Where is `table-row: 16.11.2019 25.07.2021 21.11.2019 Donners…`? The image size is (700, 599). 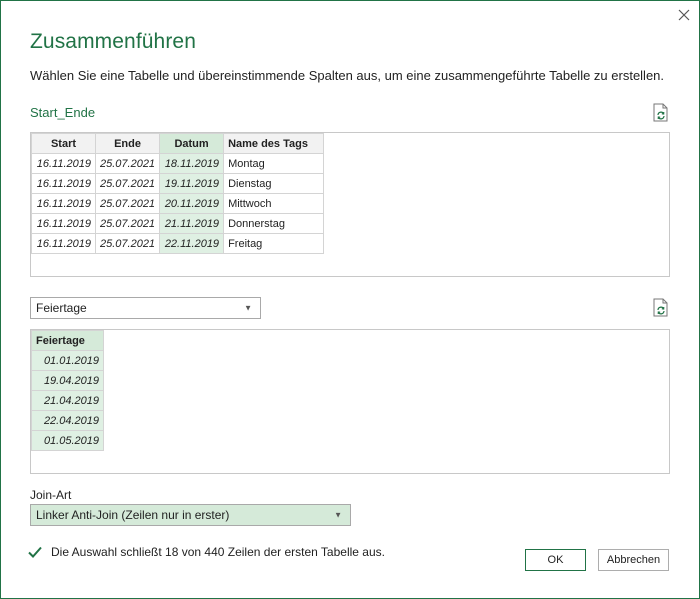
table-row: 16.11.2019 25.07.2021 21.11.2019 Donners… is located at coordinates (178, 223).